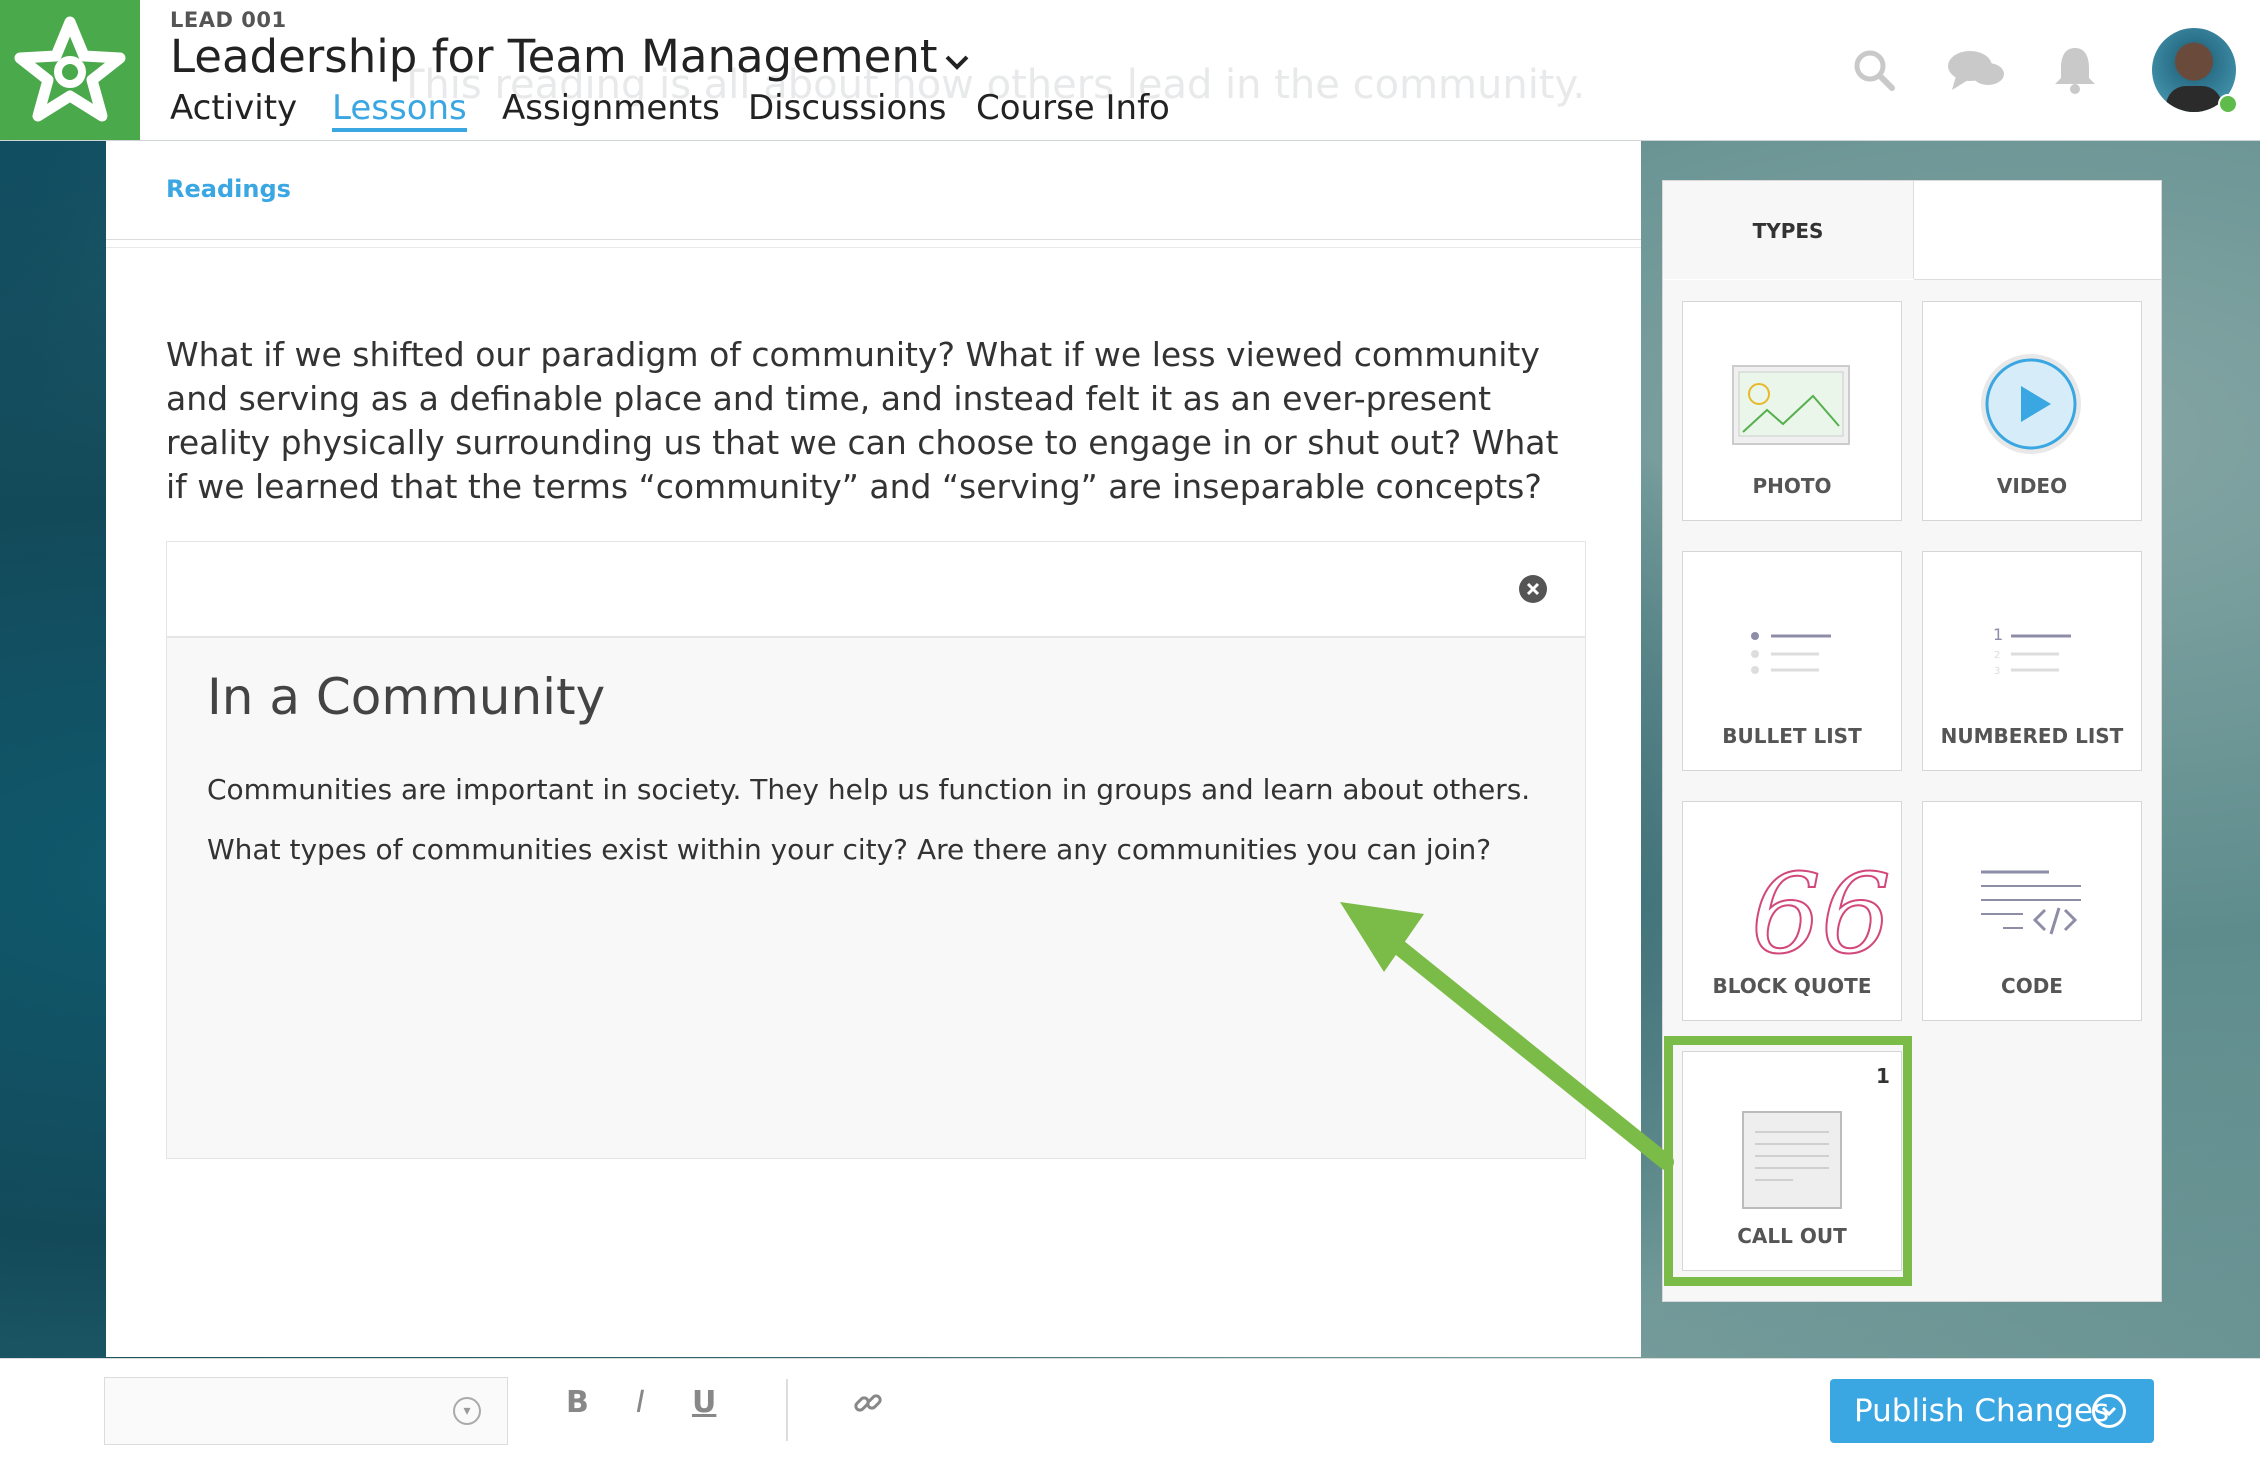 The image size is (2260, 1457). What do you see at coordinates (640, 1402) in the screenshot?
I see `italic-button: I` at bounding box center [640, 1402].